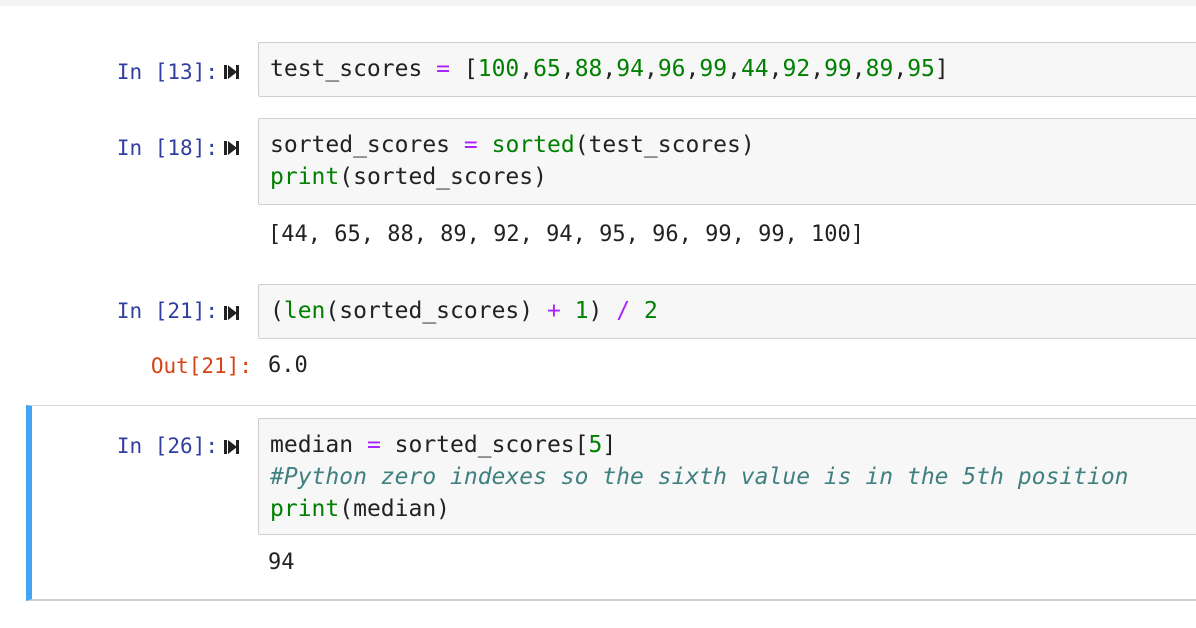 This screenshot has height=628, width=1196. I want to click on code-token: (median), so click(395, 509).